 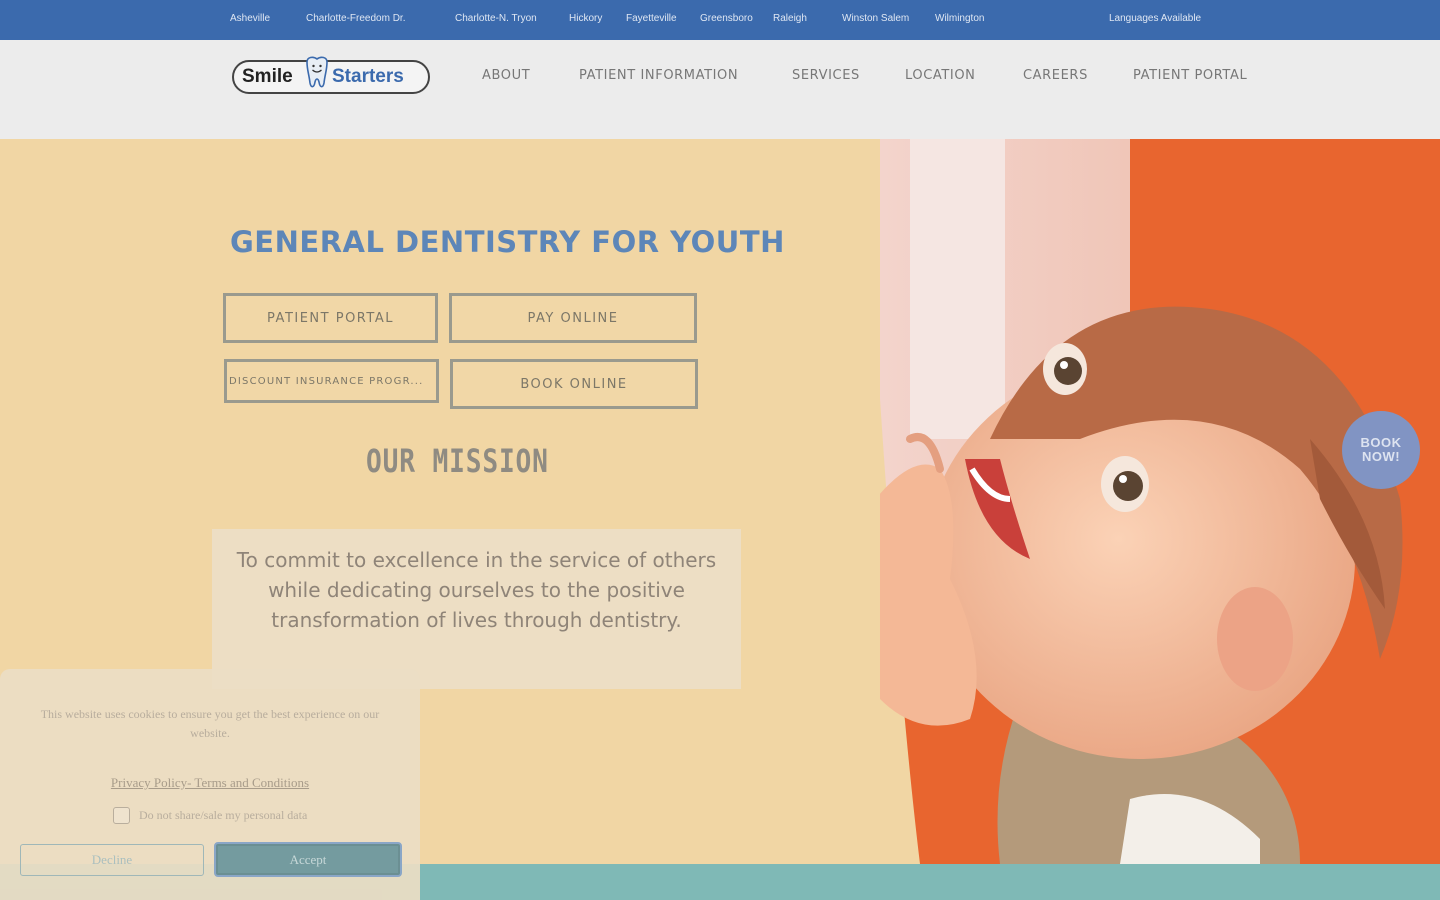 What do you see at coordinates (223, 815) in the screenshot?
I see `do-not-share-label: Do not share/sale my personal data` at bounding box center [223, 815].